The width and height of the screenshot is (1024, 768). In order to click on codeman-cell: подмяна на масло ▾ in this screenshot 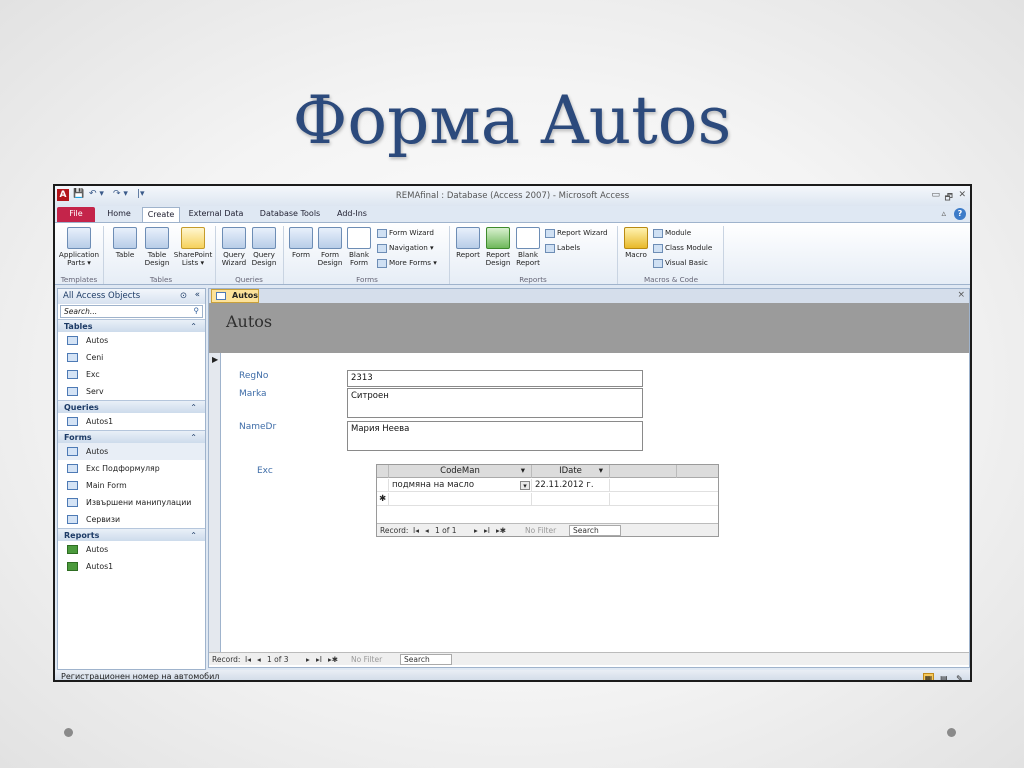, I will do `click(460, 485)`.